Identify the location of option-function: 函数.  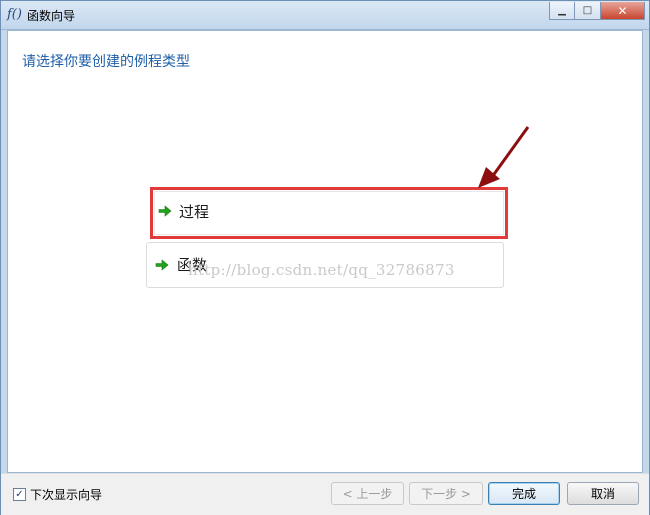
(325, 265).